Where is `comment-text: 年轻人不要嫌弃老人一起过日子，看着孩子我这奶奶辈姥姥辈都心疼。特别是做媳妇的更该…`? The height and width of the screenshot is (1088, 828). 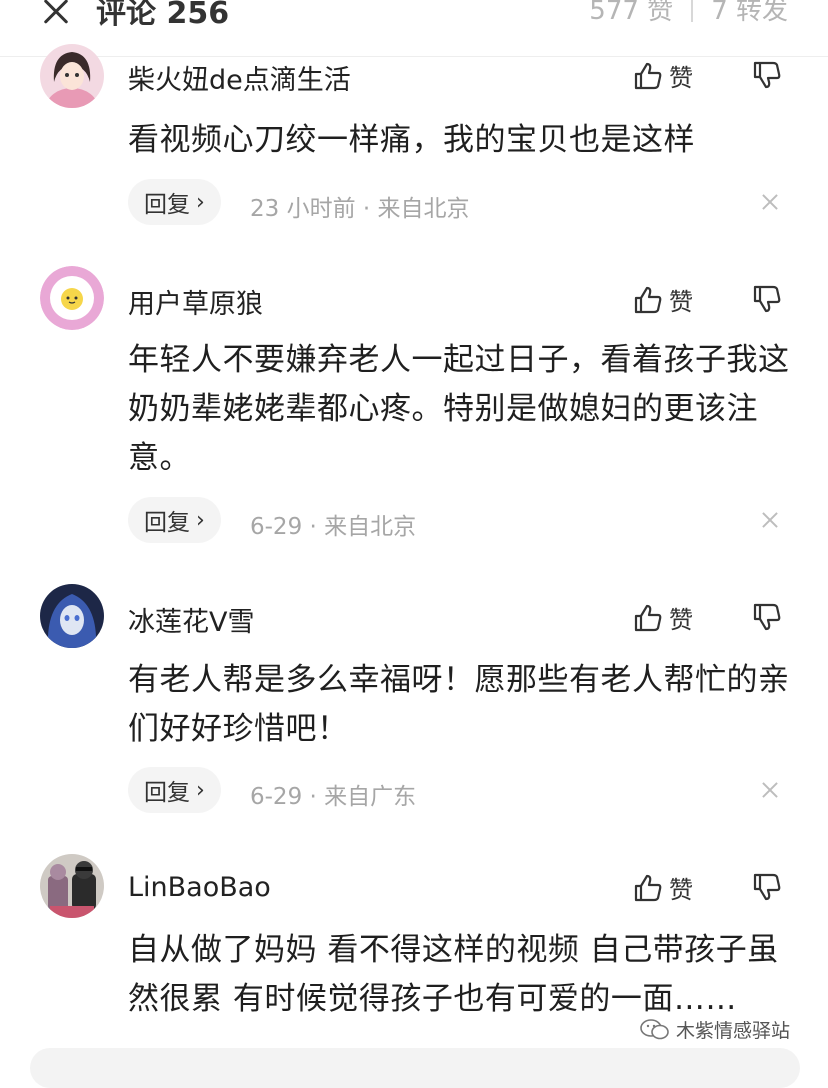
comment-text: 年轻人不要嫌弃老人一起过日子，看着孩子我这奶奶辈姥姥辈都心疼。特别是做媳妇的更该… is located at coordinates (459, 409).